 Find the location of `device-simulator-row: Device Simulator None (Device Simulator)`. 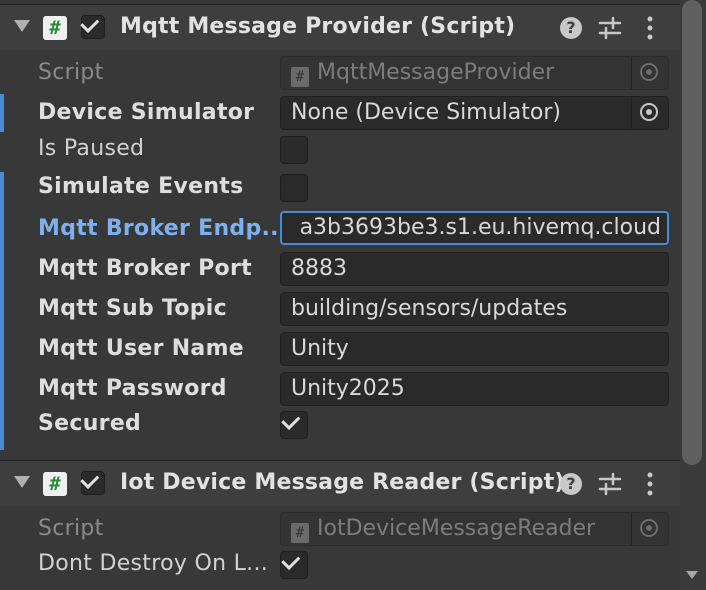

device-simulator-row: Device Simulator None (Device Simulator) is located at coordinates (340, 113).